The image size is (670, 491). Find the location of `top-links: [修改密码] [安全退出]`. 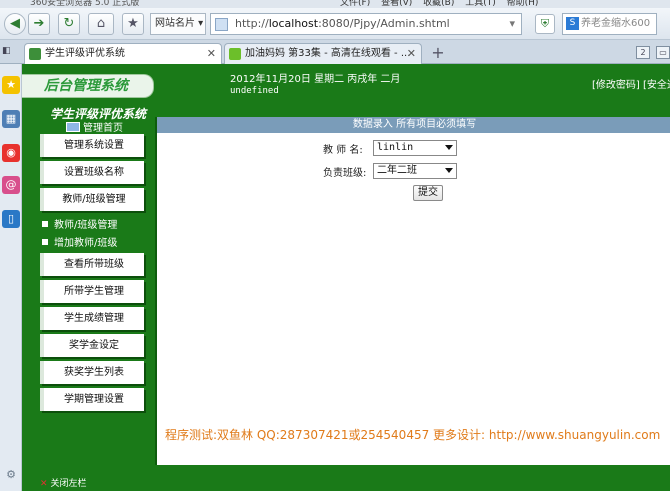

top-links: [修改密码] [安全退出] is located at coordinates (631, 83).